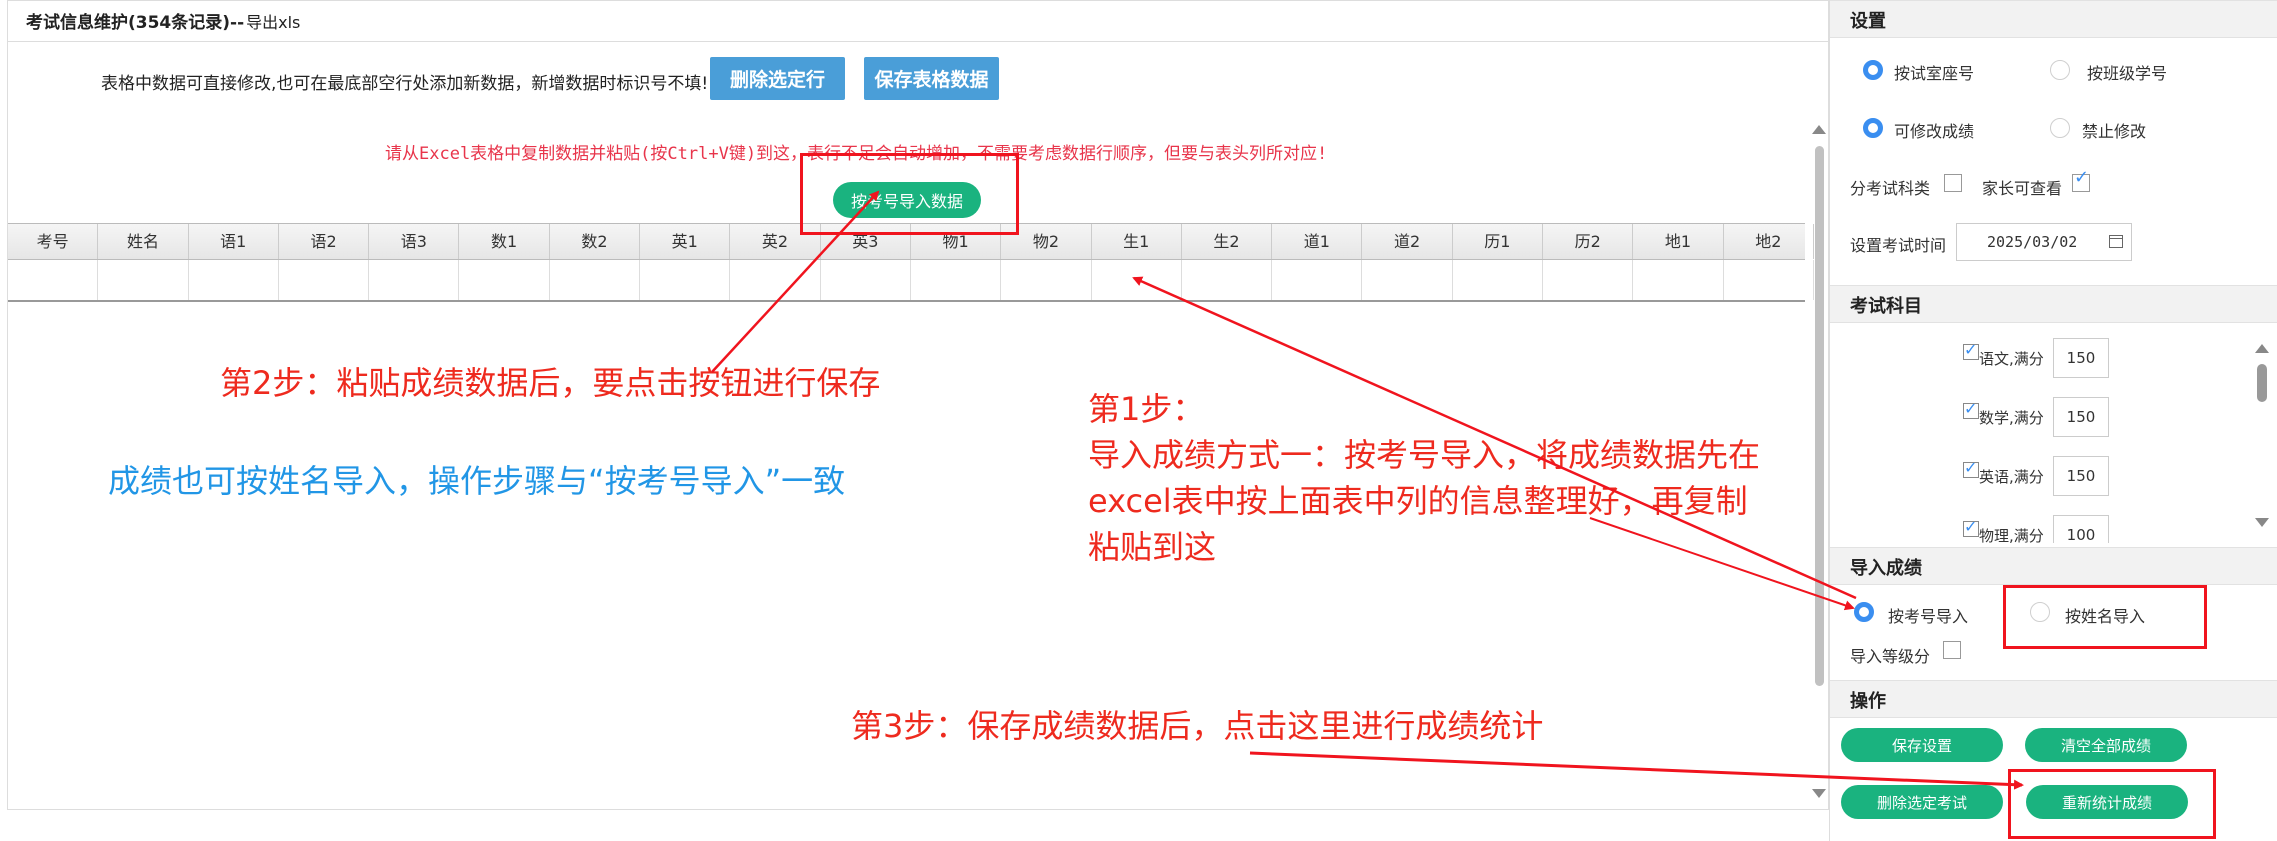 The image size is (2277, 841). Describe the element at coordinates (1588, 241) in the screenshot. I see `column-header: 历2` at that location.